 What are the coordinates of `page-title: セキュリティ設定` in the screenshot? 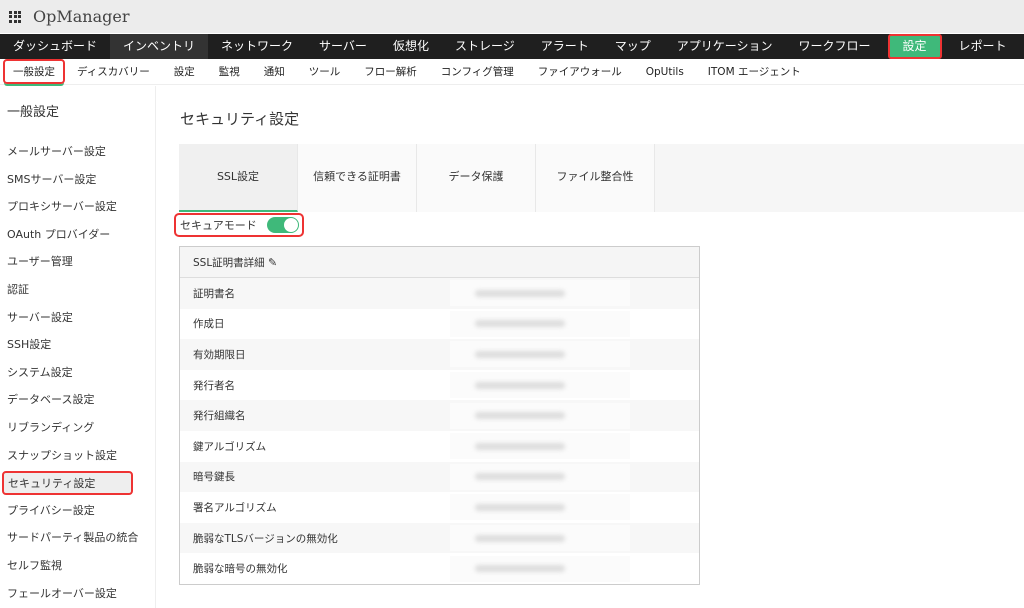 It's located at (240, 119).